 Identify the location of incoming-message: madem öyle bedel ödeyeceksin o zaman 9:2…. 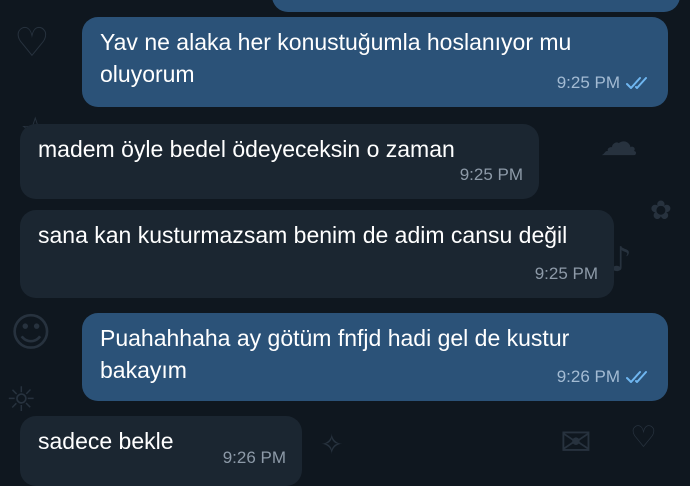
(279, 161).